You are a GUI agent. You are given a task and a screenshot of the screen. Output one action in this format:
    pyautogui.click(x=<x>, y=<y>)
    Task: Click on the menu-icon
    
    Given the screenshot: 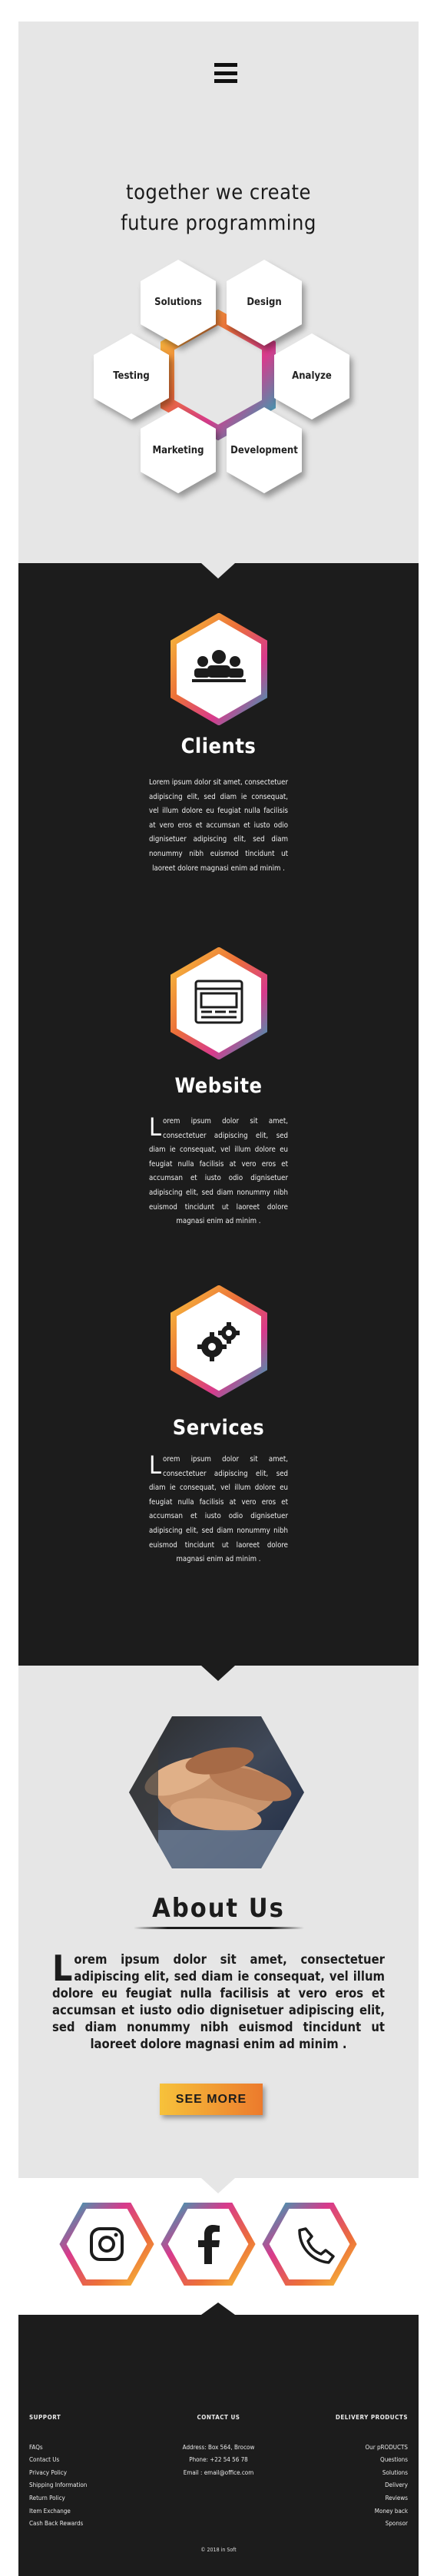 What is the action you would take?
    pyautogui.click(x=225, y=73)
    